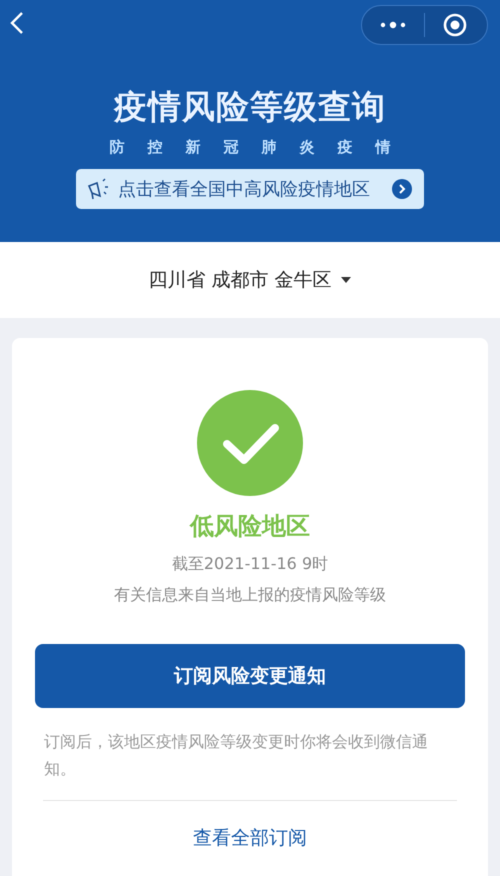 The image size is (500, 876). Describe the element at coordinates (236, 755) in the screenshot. I see `subscribe-note: 订阅后，该地区疫情风险等级变更时你将会收到微信通知。` at that location.